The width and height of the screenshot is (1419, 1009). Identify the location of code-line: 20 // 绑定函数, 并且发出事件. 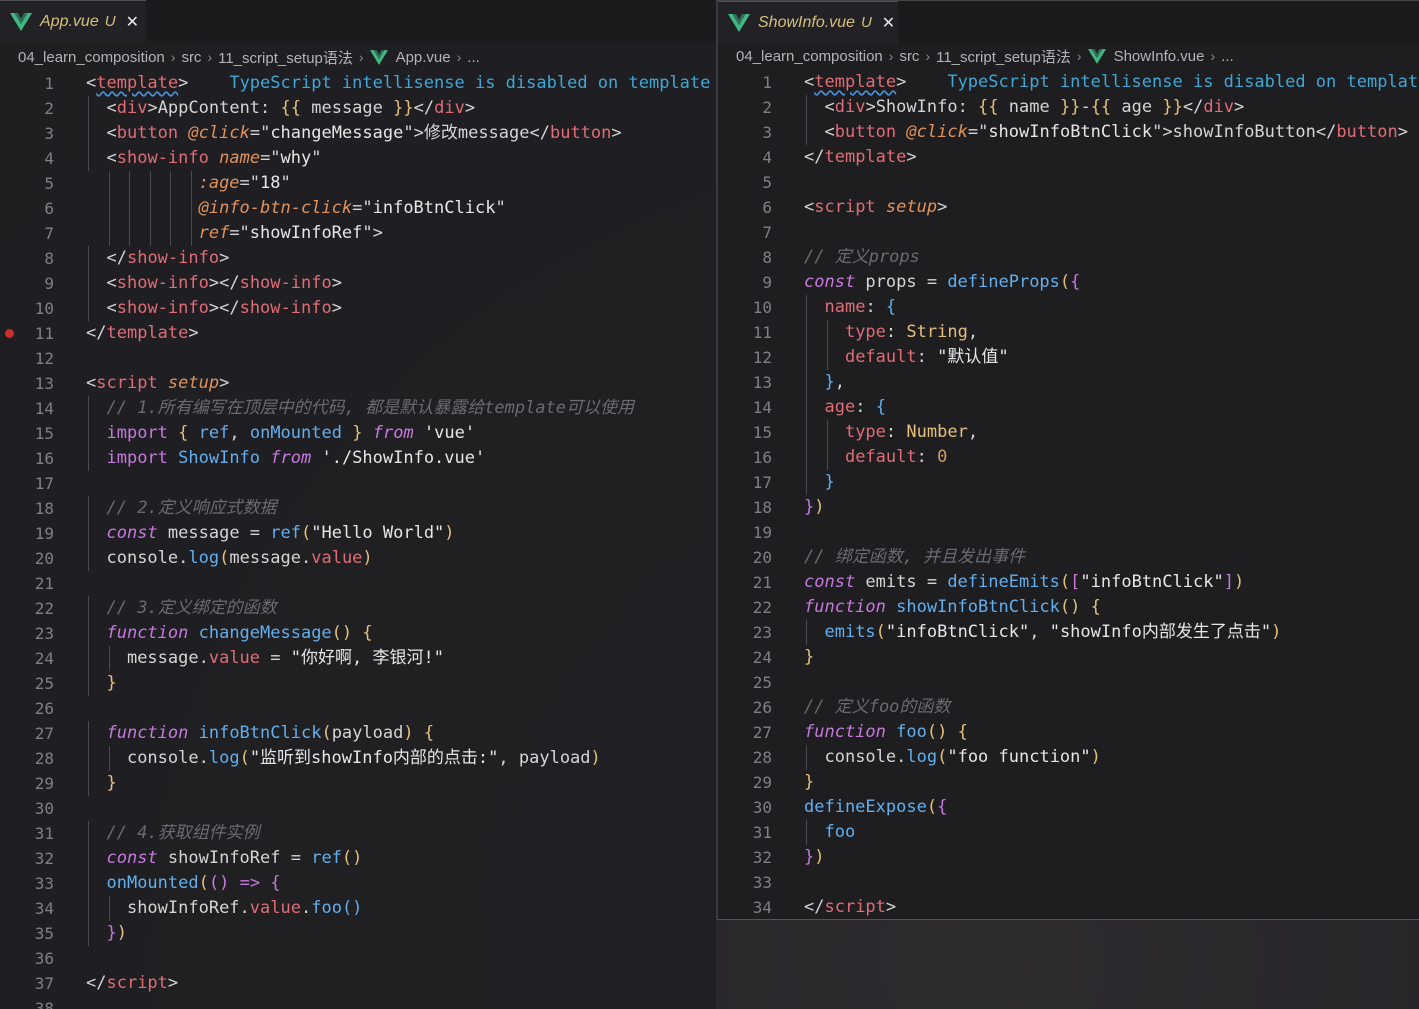
(1068, 557).